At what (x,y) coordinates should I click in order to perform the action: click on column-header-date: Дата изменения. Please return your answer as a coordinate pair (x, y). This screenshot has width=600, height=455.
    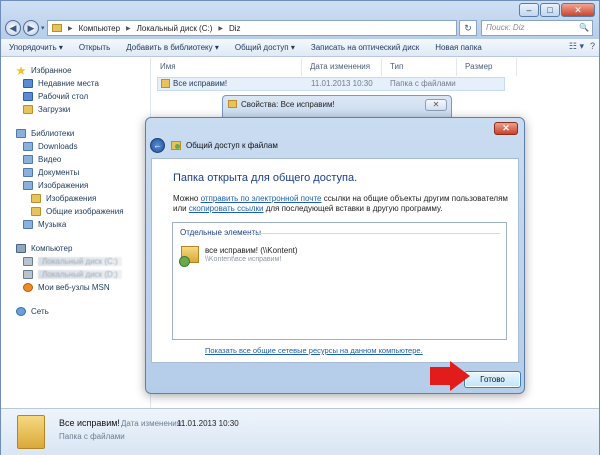
    Looking at the image, I should click on (342, 67).